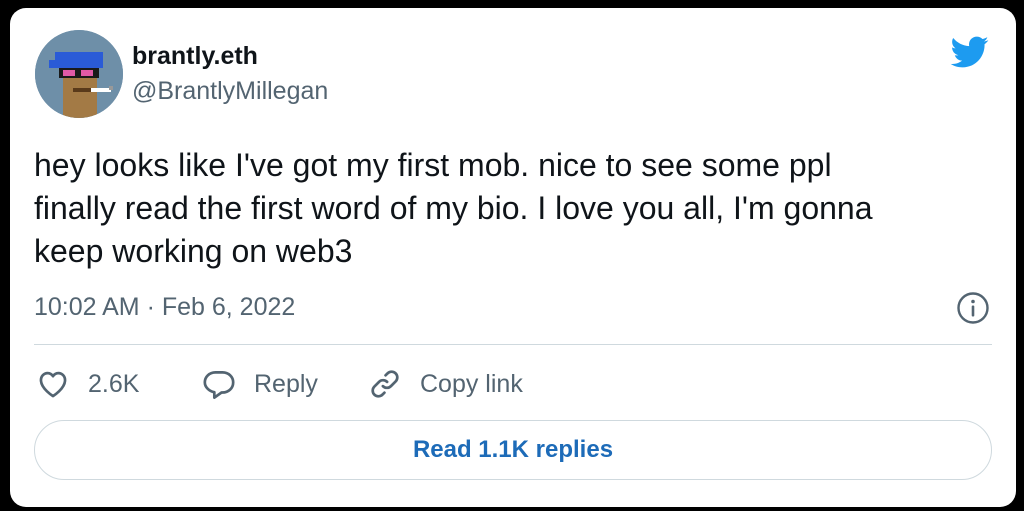 Image resolution: width=1024 pixels, height=511 pixels. Describe the element at coordinates (513, 344) in the screenshot. I see `divider` at that location.